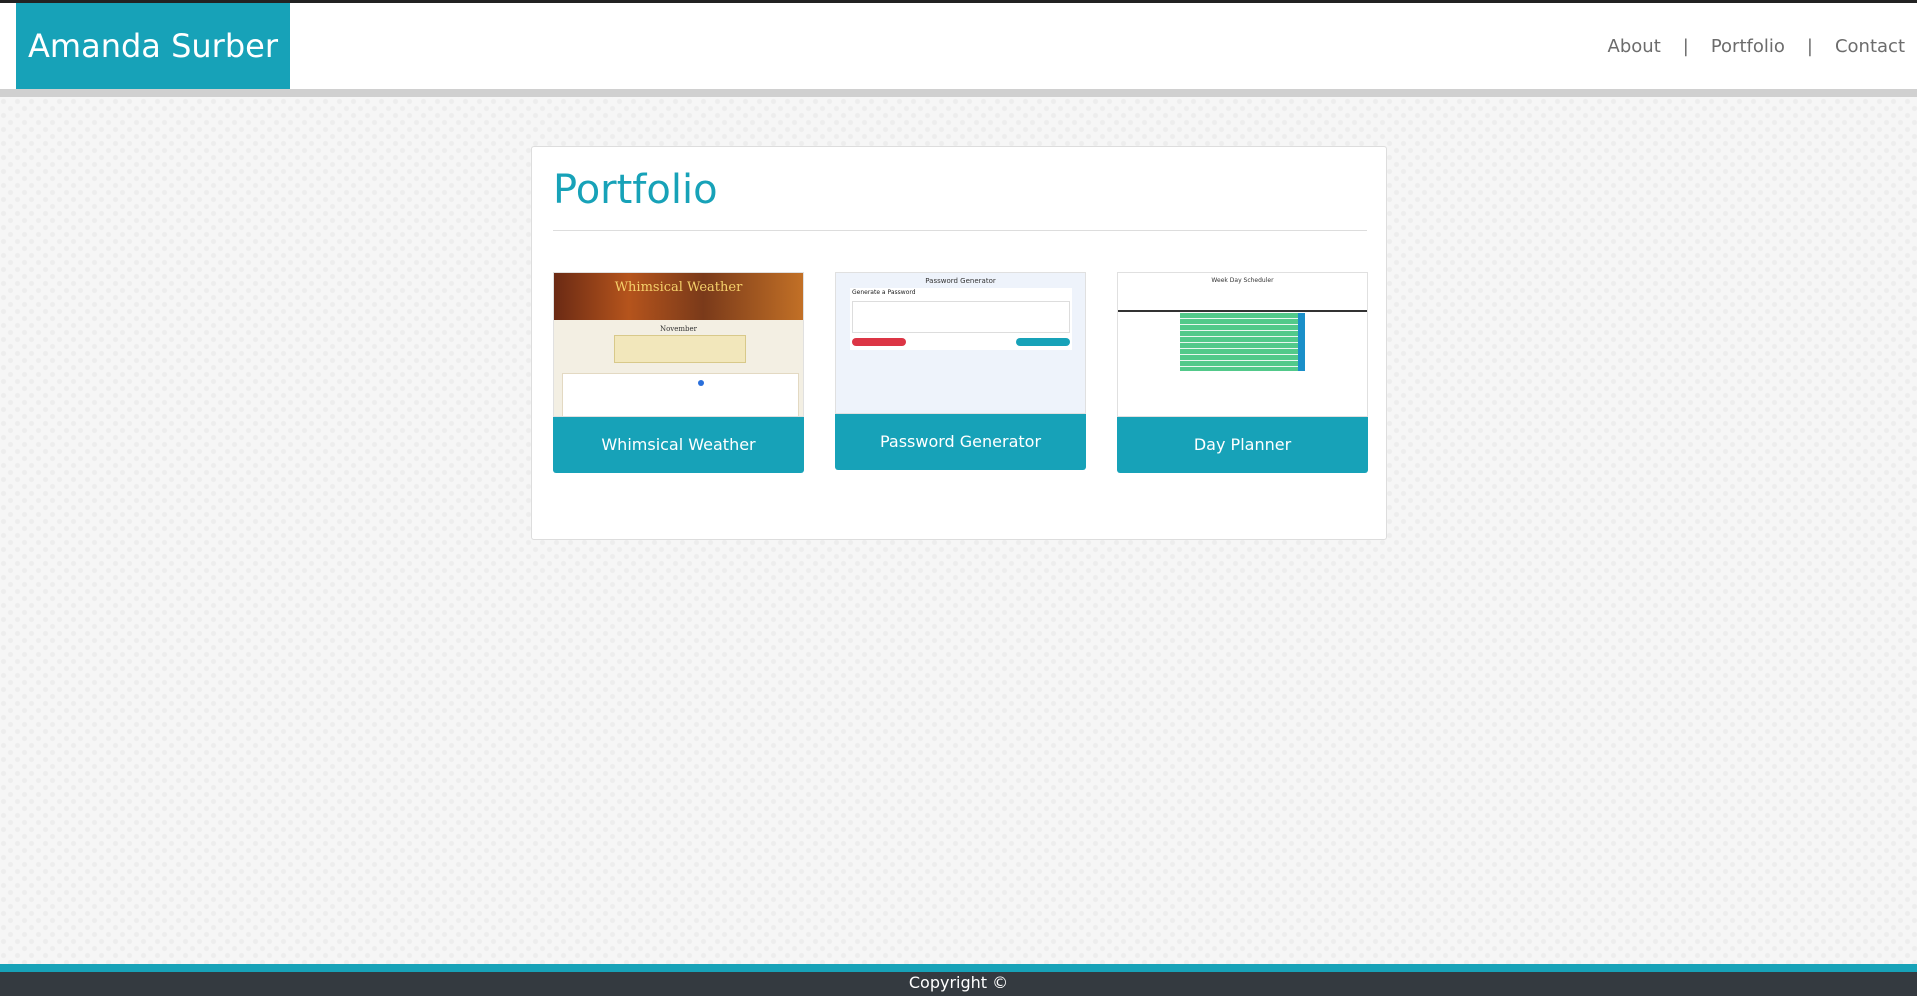 Image resolution: width=1917 pixels, height=996 pixels. I want to click on brand-logo: Amanda Surber, so click(153, 46).